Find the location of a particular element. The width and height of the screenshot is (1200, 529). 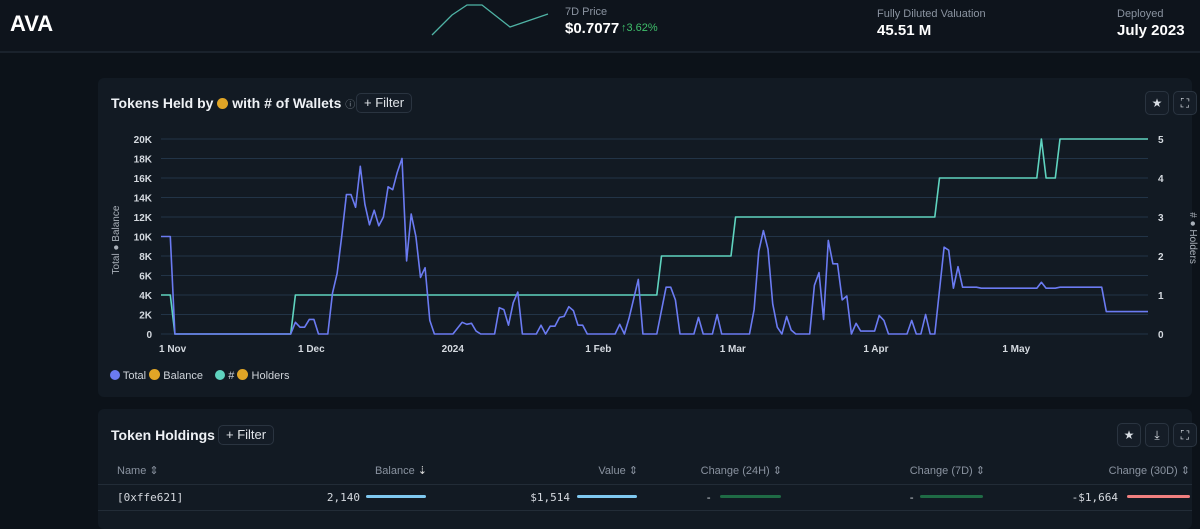

y-tick-left: 8K is located at coordinates (146, 257).